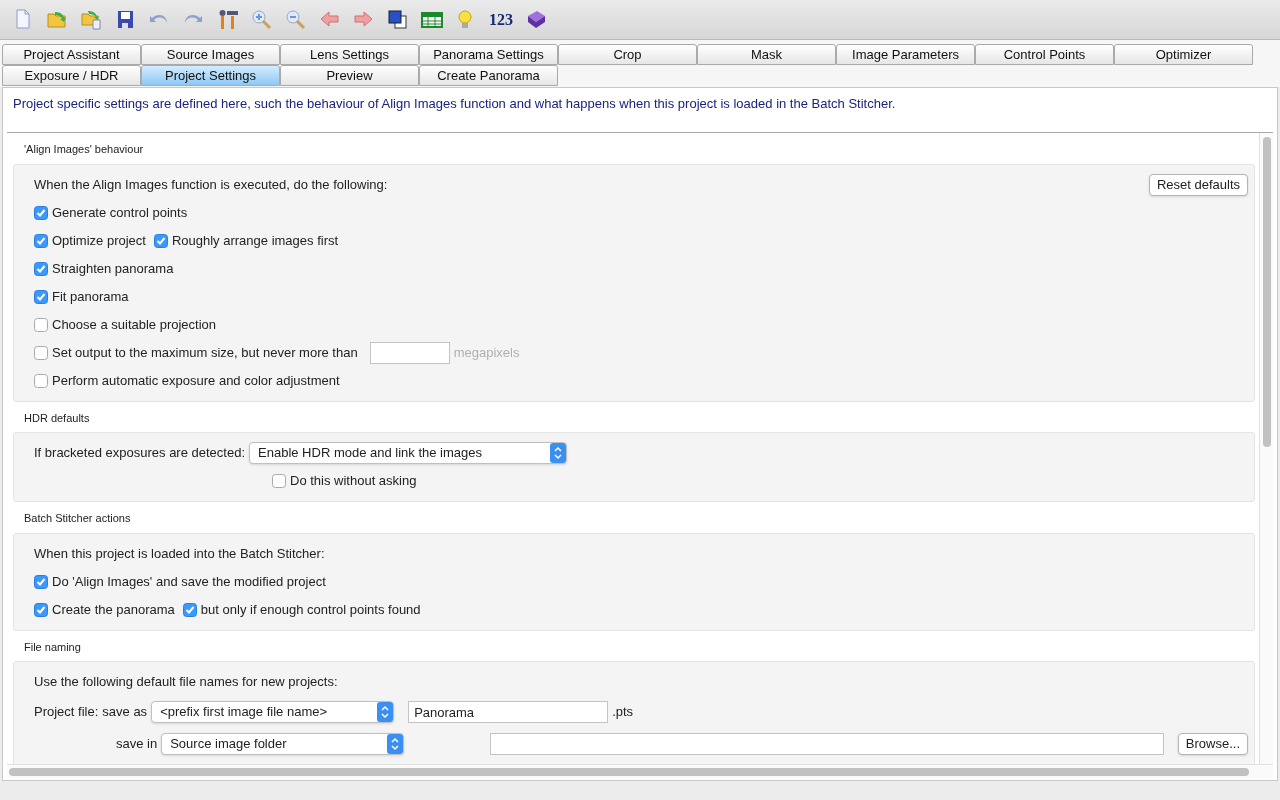 Image resolution: width=1280 pixels, height=800 pixels. What do you see at coordinates (52, 647) in the screenshot?
I see `section-title: File naming` at bounding box center [52, 647].